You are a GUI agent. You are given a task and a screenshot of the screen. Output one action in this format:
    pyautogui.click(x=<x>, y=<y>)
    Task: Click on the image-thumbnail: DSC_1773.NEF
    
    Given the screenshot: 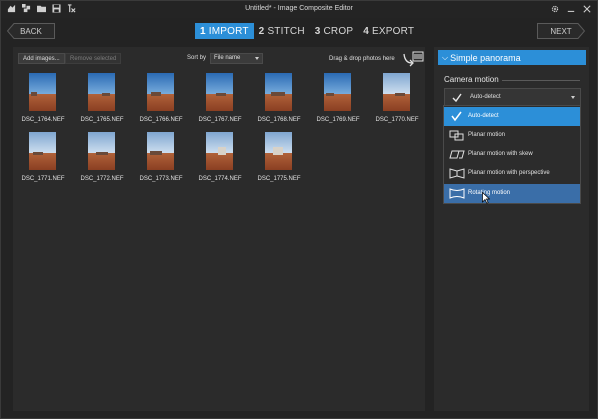 What is the action you would take?
    pyautogui.click(x=161, y=162)
    